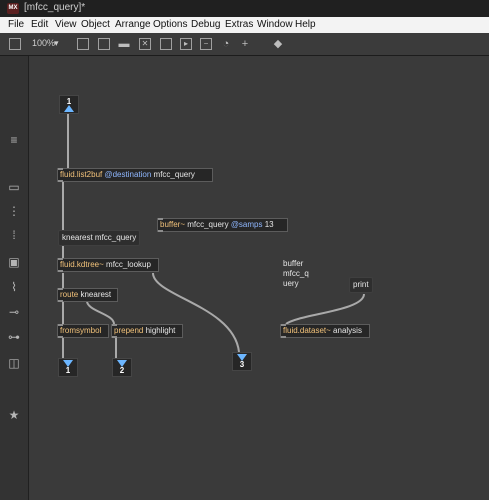  What do you see at coordinates (39, 24) in the screenshot?
I see `menu-edit: Edit` at bounding box center [39, 24].